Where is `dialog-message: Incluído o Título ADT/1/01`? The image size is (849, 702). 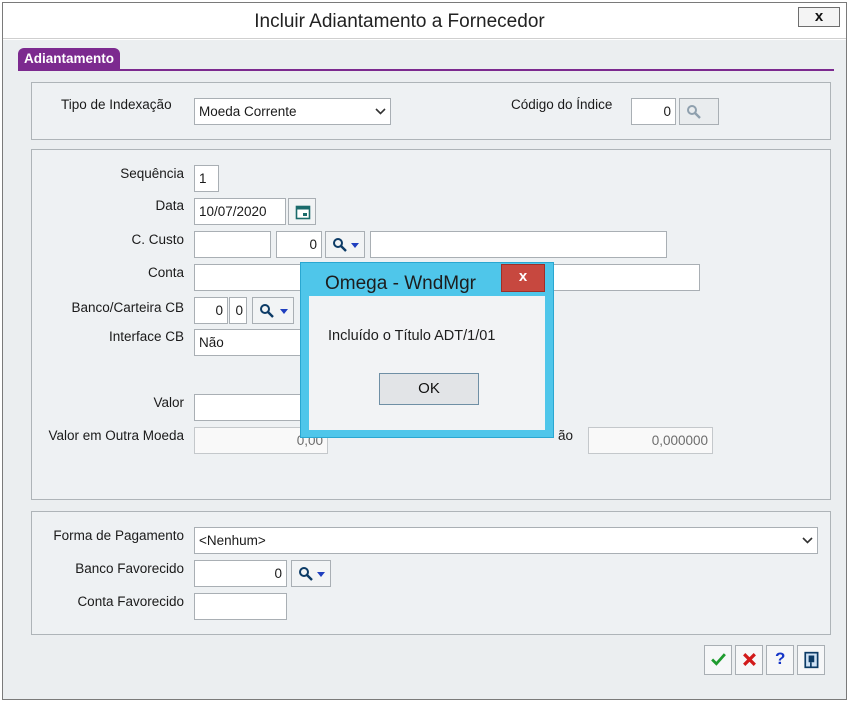 dialog-message: Incluído o Título ADT/1/01 is located at coordinates (412, 336).